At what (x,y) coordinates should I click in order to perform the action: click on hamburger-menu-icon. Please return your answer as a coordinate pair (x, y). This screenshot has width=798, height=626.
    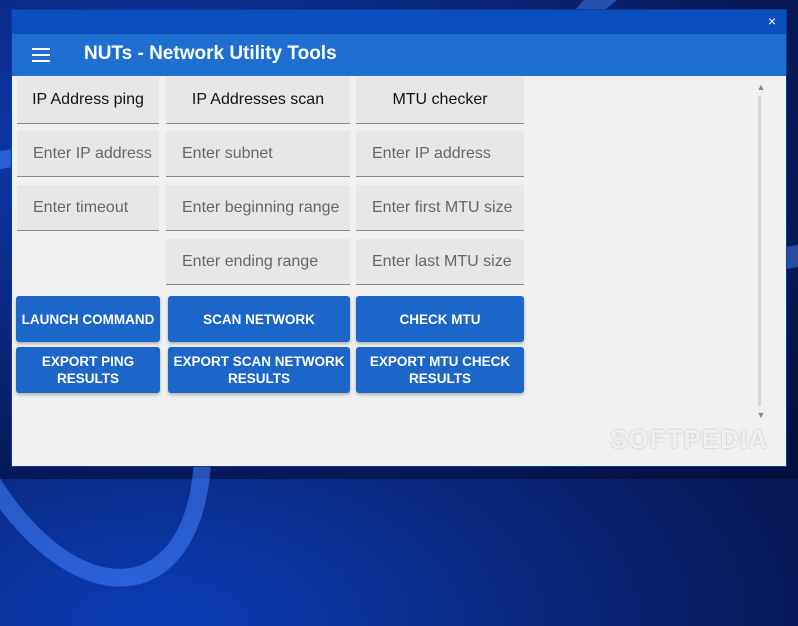
    Looking at the image, I should click on (41, 55).